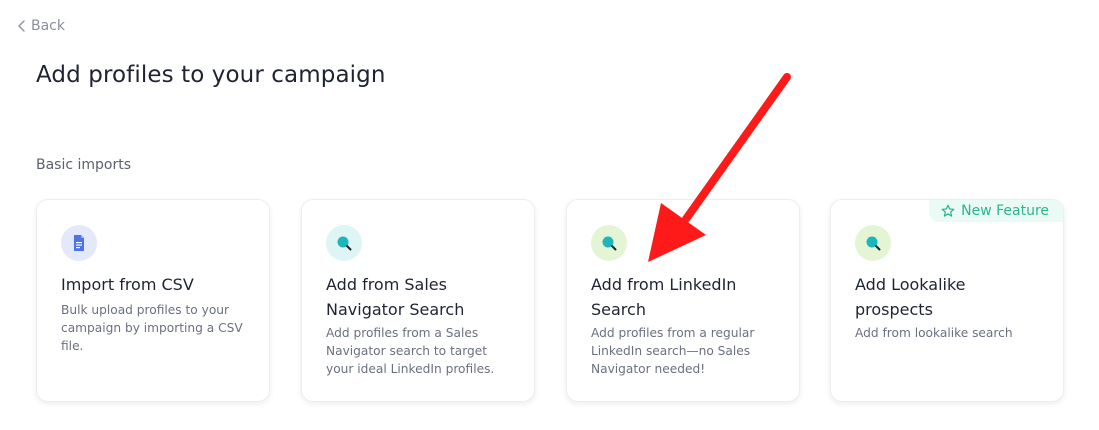 This screenshot has width=1099, height=430. What do you see at coordinates (1005, 211) in the screenshot?
I see `badge-label: New Feature` at bounding box center [1005, 211].